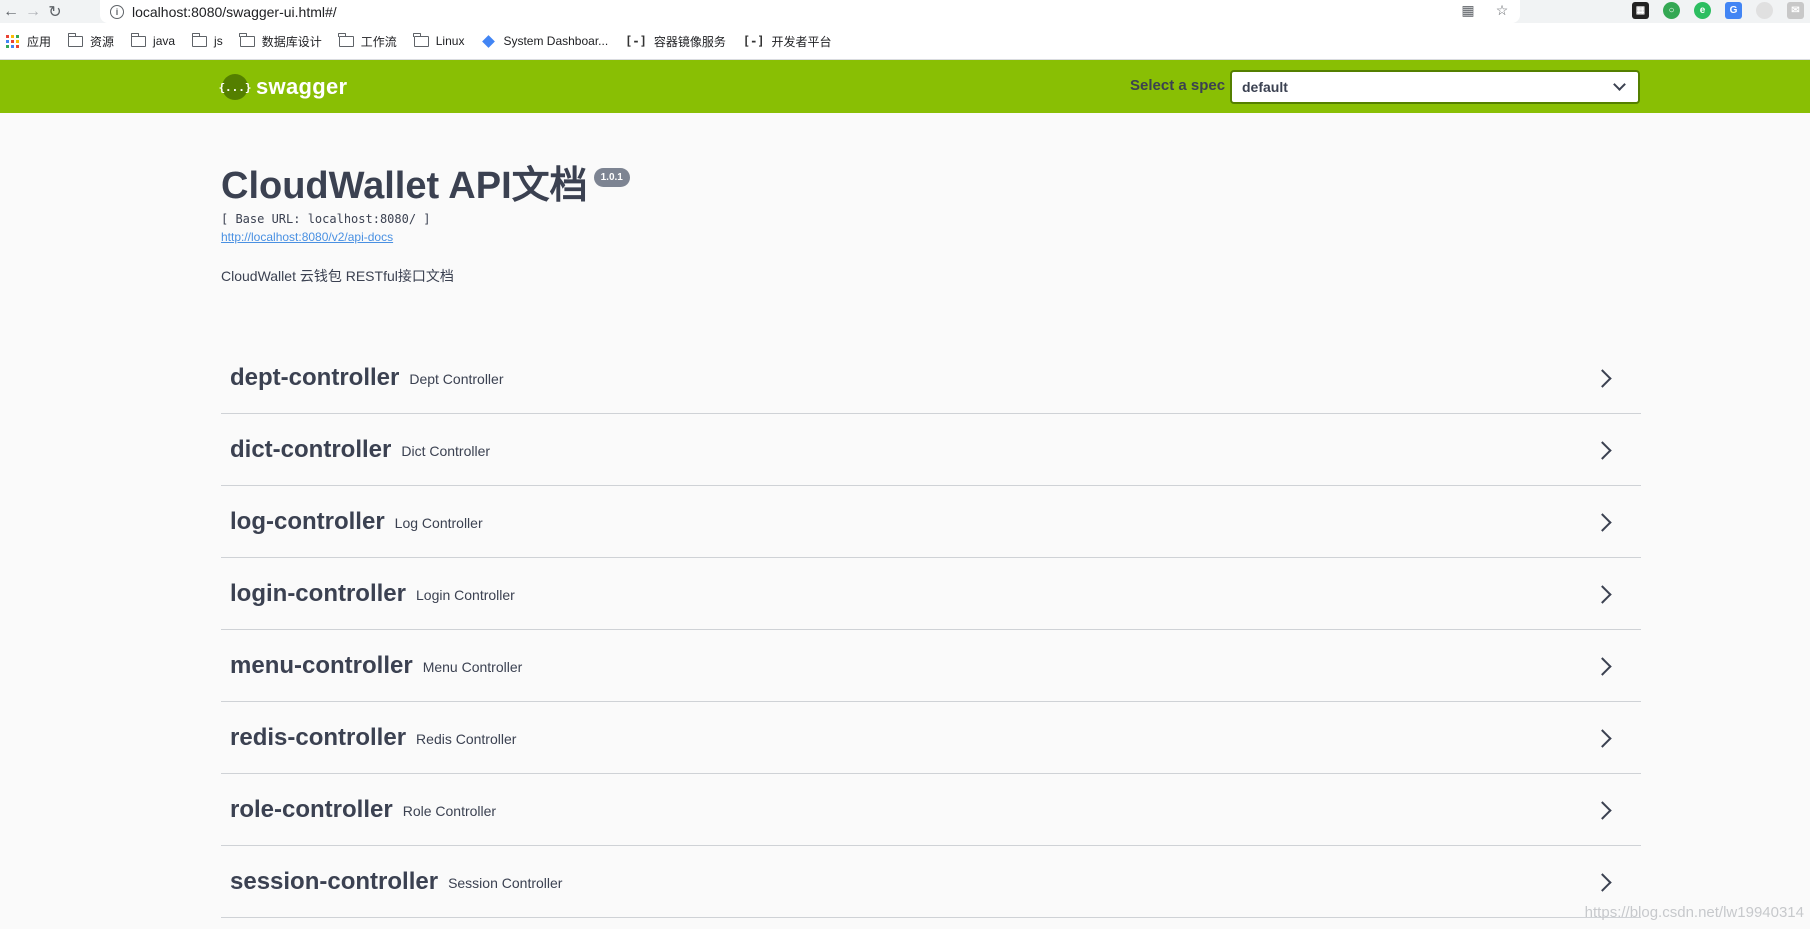 The image size is (1810, 929). I want to click on controller-description: Dept Controller, so click(456, 379).